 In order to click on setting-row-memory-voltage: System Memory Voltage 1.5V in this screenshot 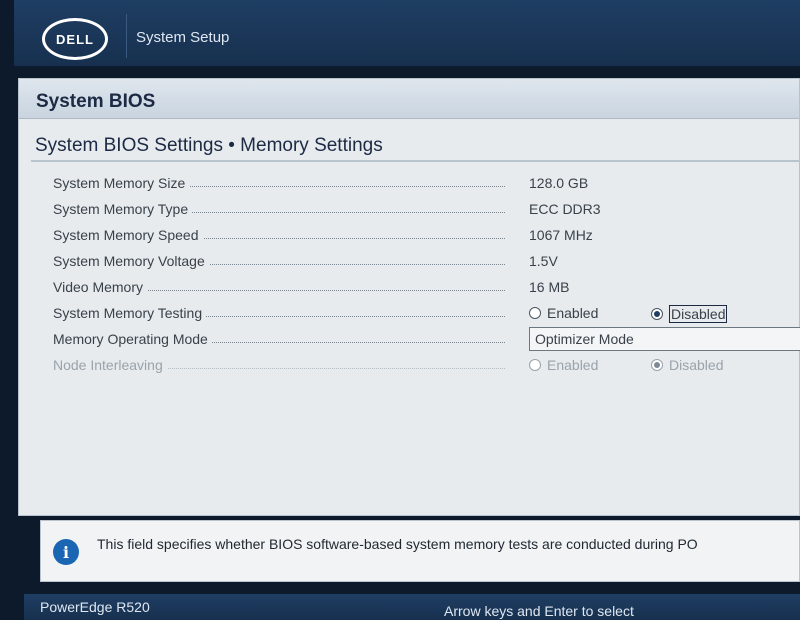, I will do `click(426, 265)`.